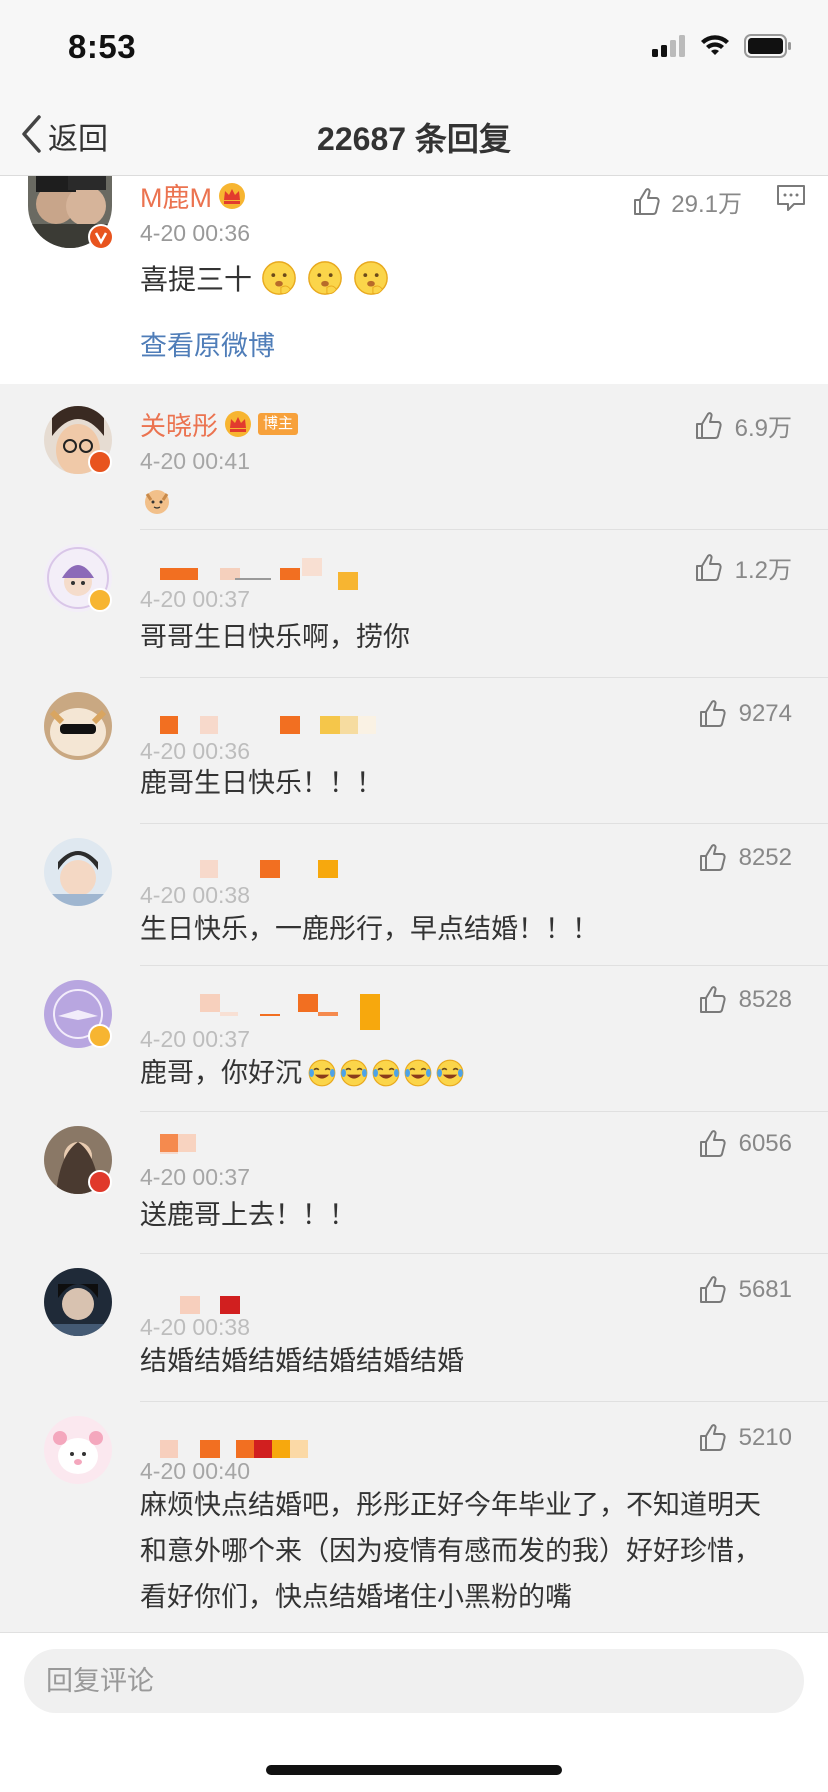 This screenshot has width=828, height=1792. I want to click on like-button: 5681, so click(744, 1290).